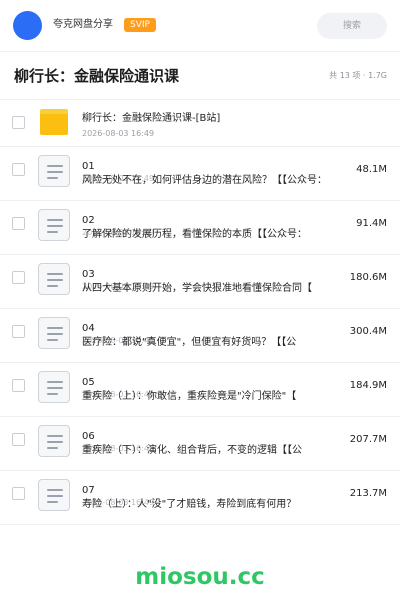 Image resolution: width=400 pixels, height=600 pixels. I want to click on page-title: 柳行长：金融保险通识课, so click(97, 76).